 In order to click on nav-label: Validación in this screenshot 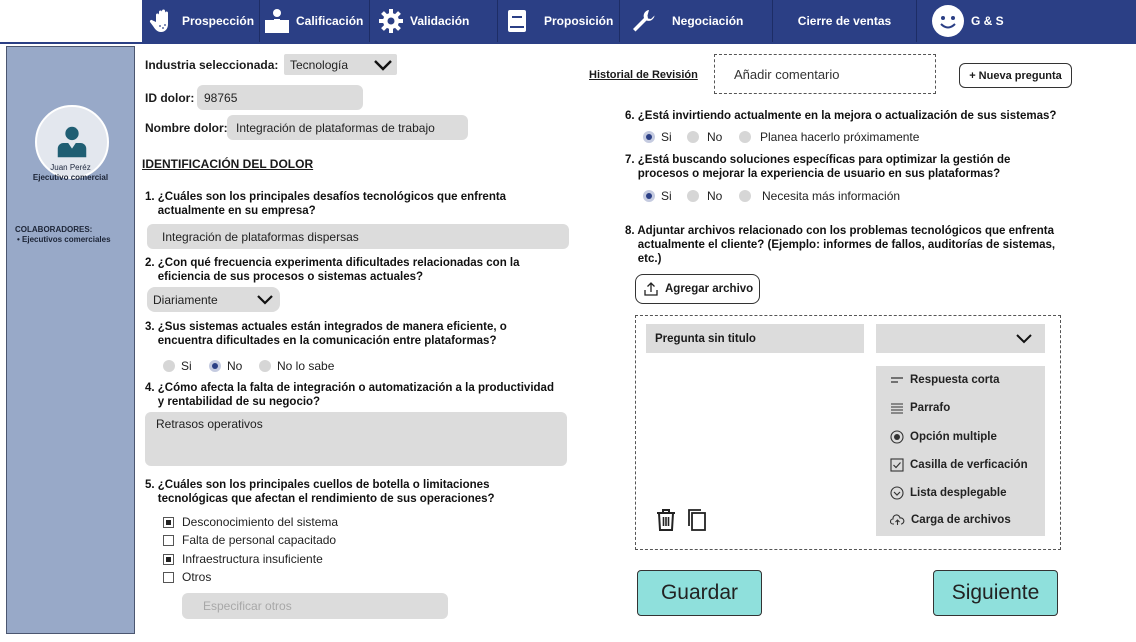, I will do `click(440, 21)`.